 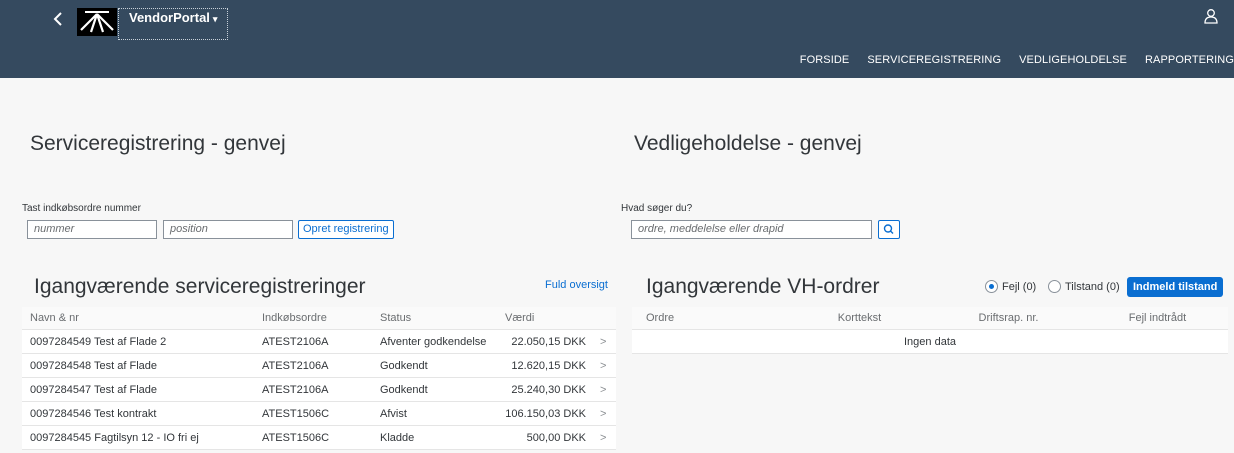 I want to click on full-overview-link: Fuld oversigt, so click(x=576, y=285).